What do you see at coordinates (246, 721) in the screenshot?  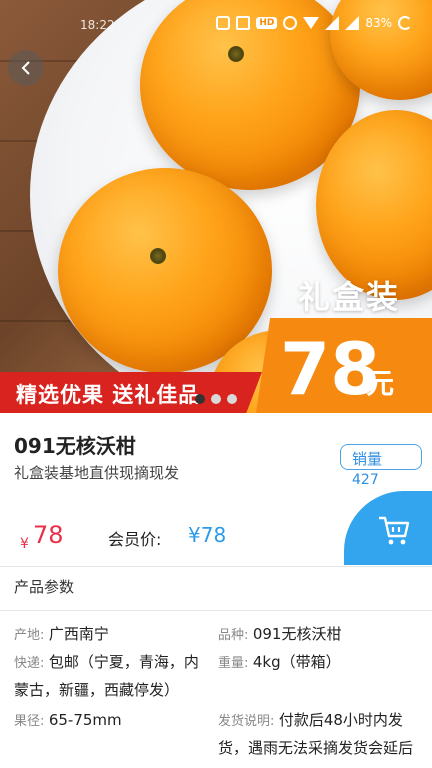 I see `param-key: 发货说明:` at bounding box center [246, 721].